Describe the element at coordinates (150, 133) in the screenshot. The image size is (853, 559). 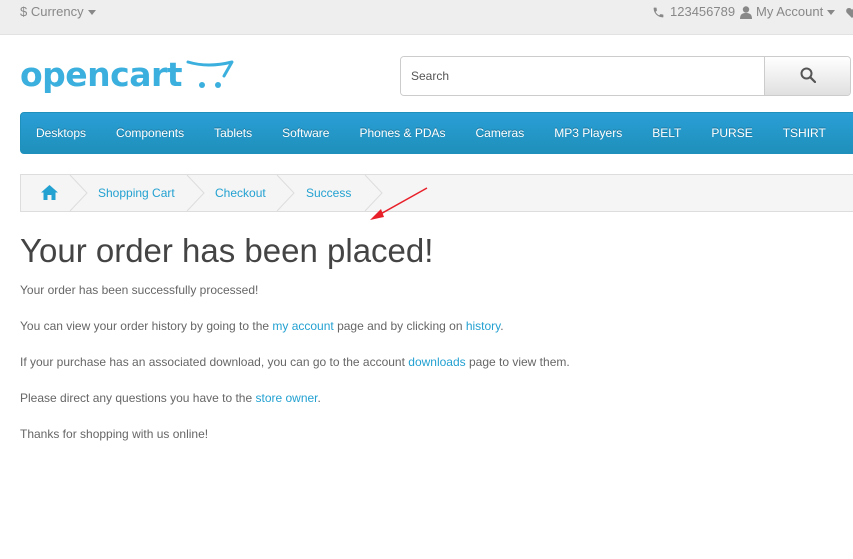
I see `menu-item-components: Components` at that location.